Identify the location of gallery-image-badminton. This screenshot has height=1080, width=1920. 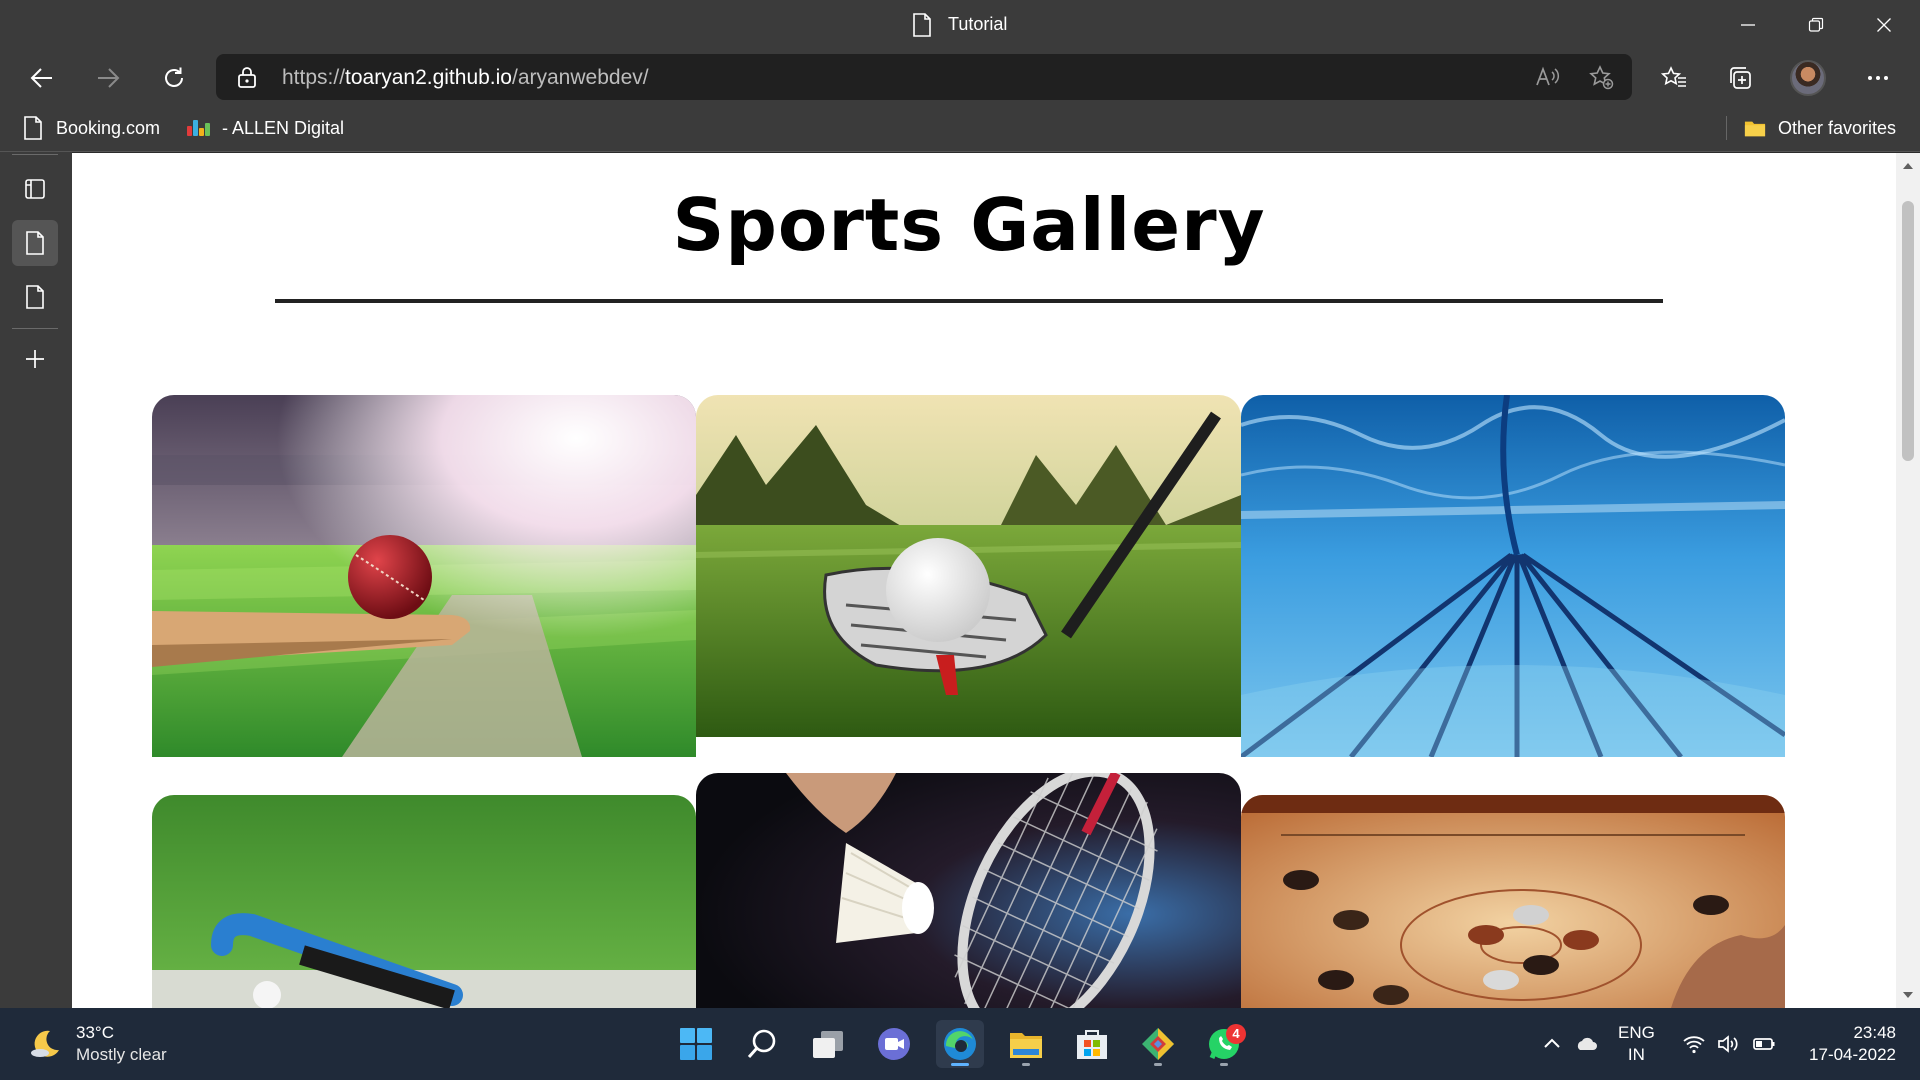
(968, 890).